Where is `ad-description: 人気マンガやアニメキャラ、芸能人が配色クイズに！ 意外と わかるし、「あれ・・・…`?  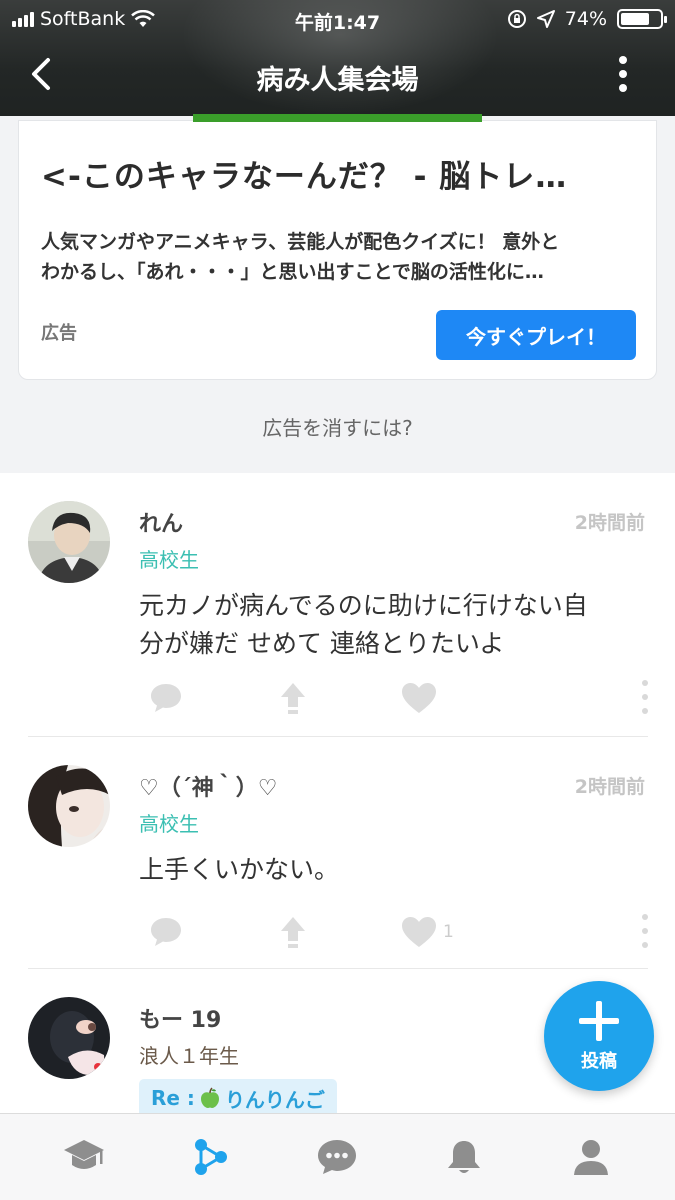 ad-description: 人気マンガやアニメキャラ、芸能人が配色クイズに！ 意外と わかるし、「あれ・・・… is located at coordinates (341, 257).